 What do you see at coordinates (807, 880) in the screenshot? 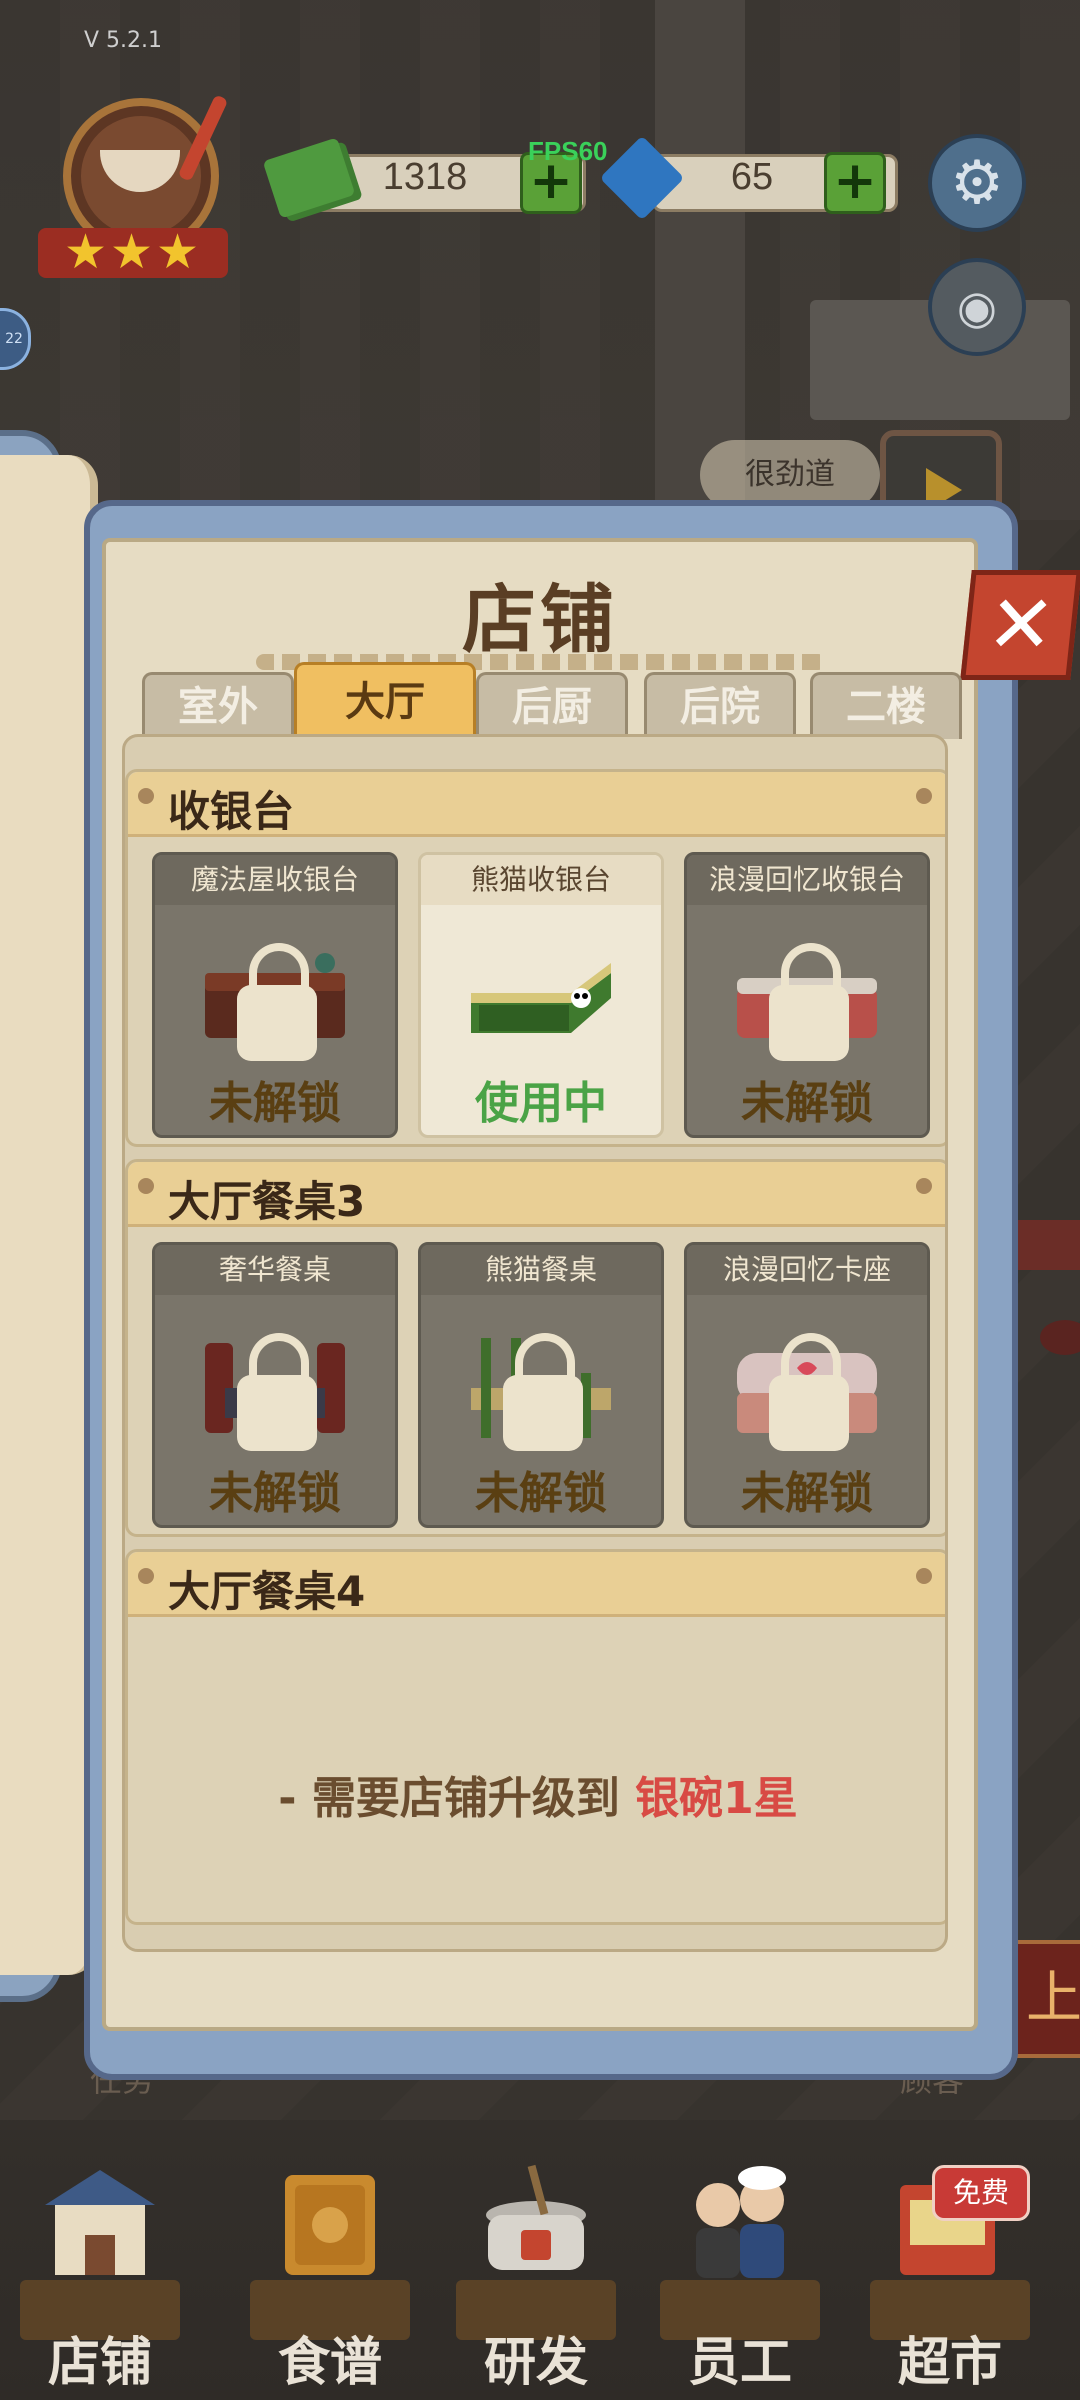
I see `item-name: 浪漫回忆收银台` at bounding box center [807, 880].